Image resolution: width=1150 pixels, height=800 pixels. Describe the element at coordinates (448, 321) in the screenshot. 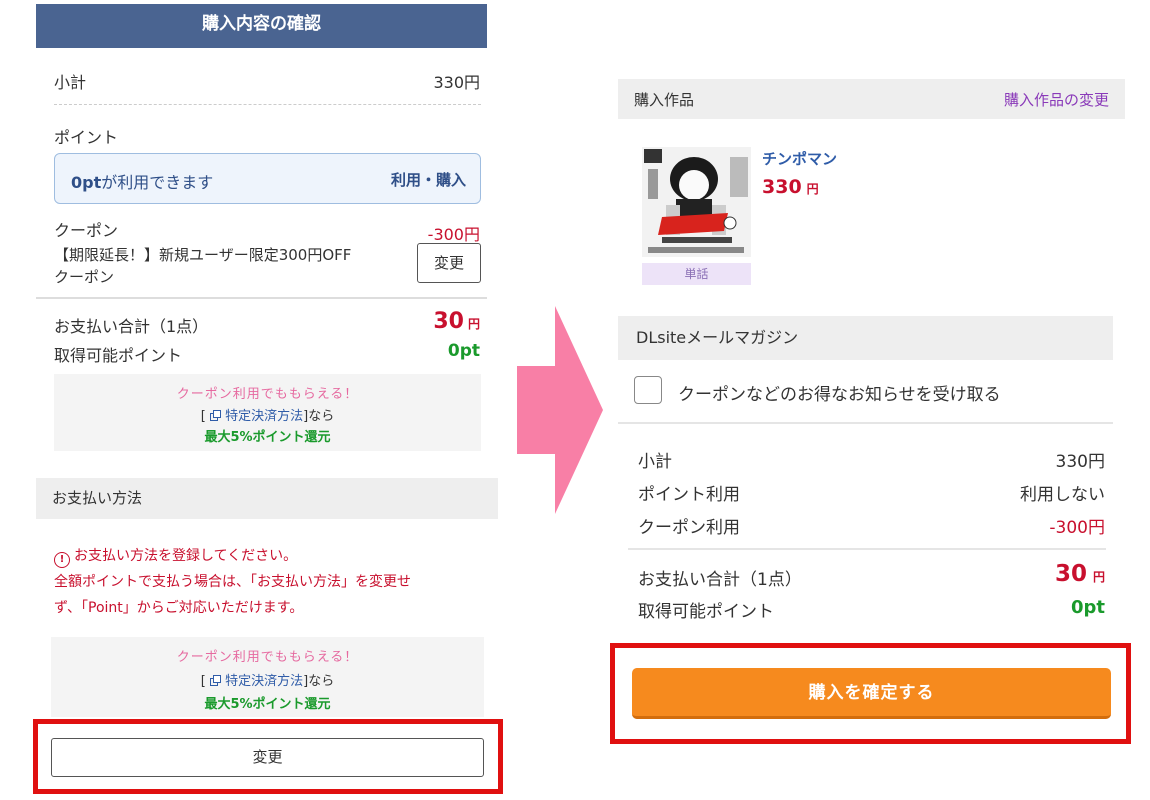

I see `total-amount-number: 30` at that location.